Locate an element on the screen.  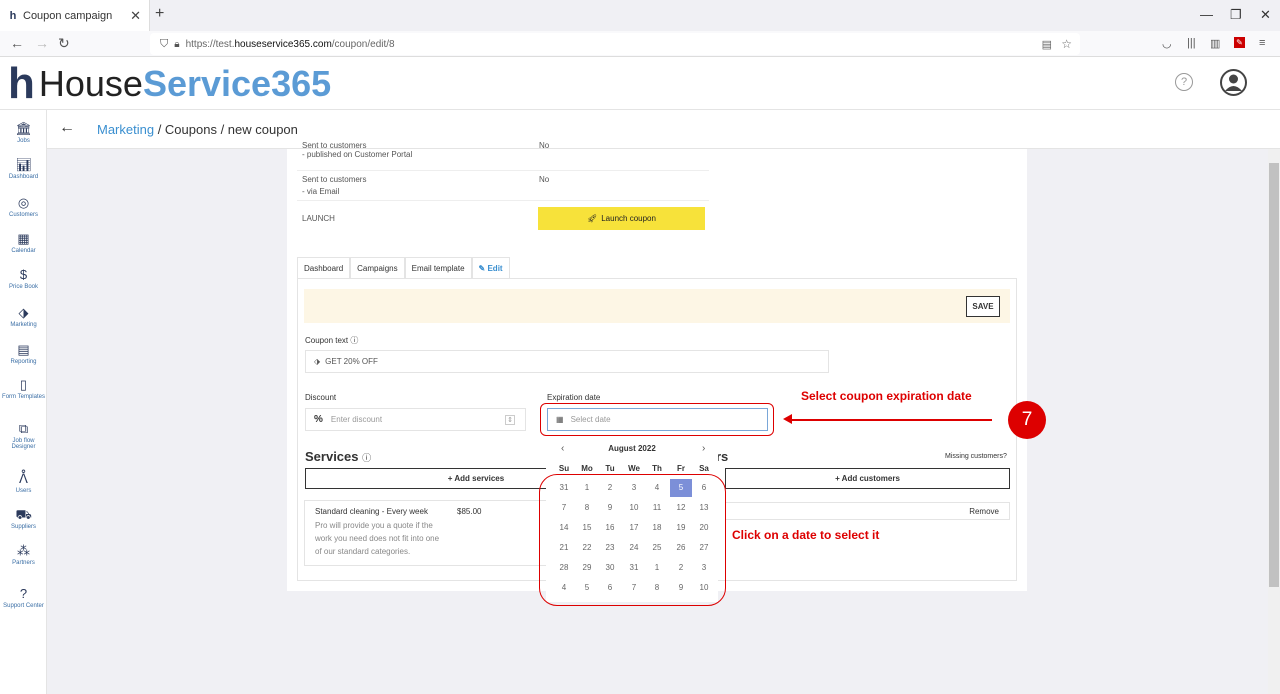
sidebar-item: $ Price Book is located at coordinates (23, 279).